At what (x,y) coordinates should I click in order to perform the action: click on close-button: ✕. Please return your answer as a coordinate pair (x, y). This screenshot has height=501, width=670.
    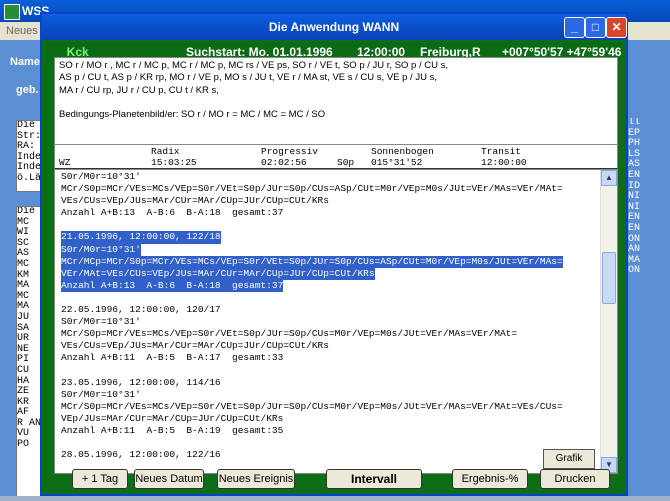
    Looking at the image, I should click on (616, 27).